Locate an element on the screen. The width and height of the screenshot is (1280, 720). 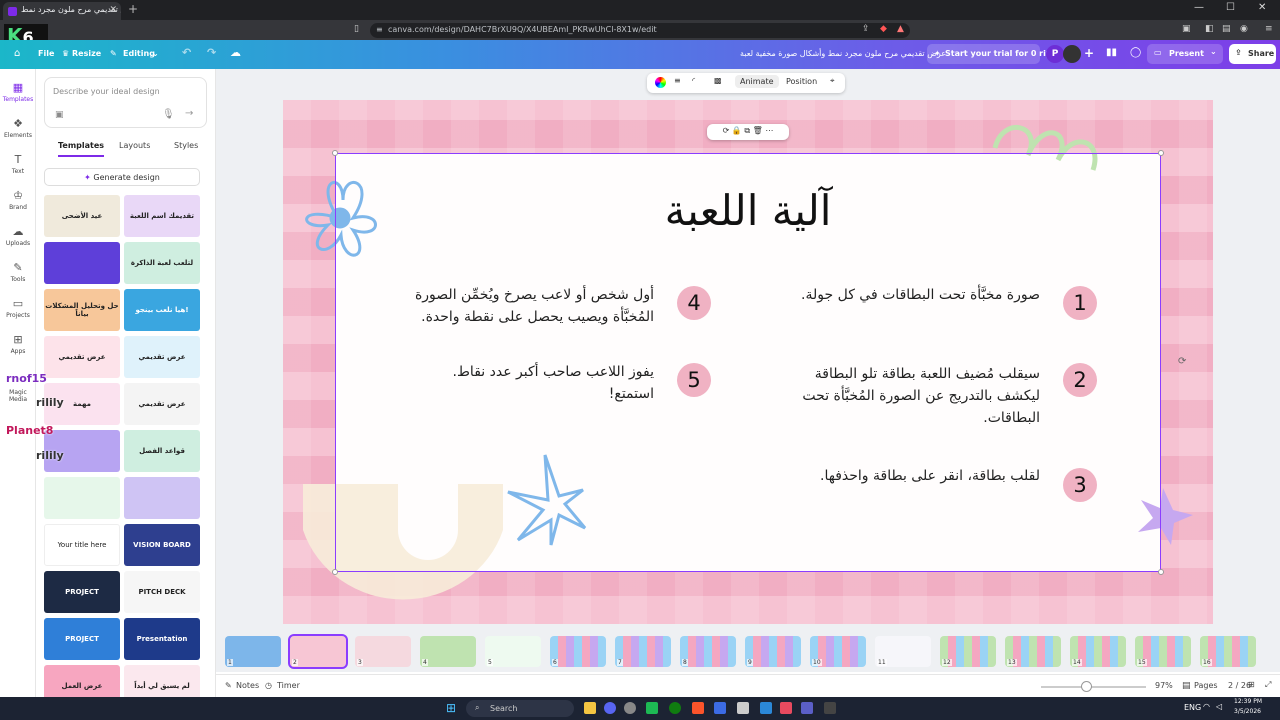
rail-item-projects: ▭ Projects is located at coordinates (18, 308).